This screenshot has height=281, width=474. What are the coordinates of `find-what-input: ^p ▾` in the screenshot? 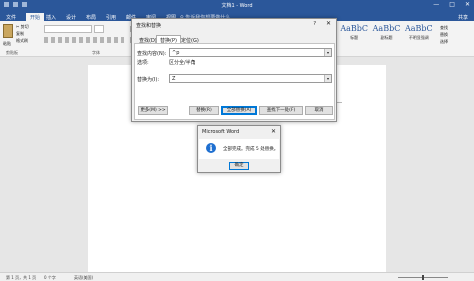 It's located at (250, 52).